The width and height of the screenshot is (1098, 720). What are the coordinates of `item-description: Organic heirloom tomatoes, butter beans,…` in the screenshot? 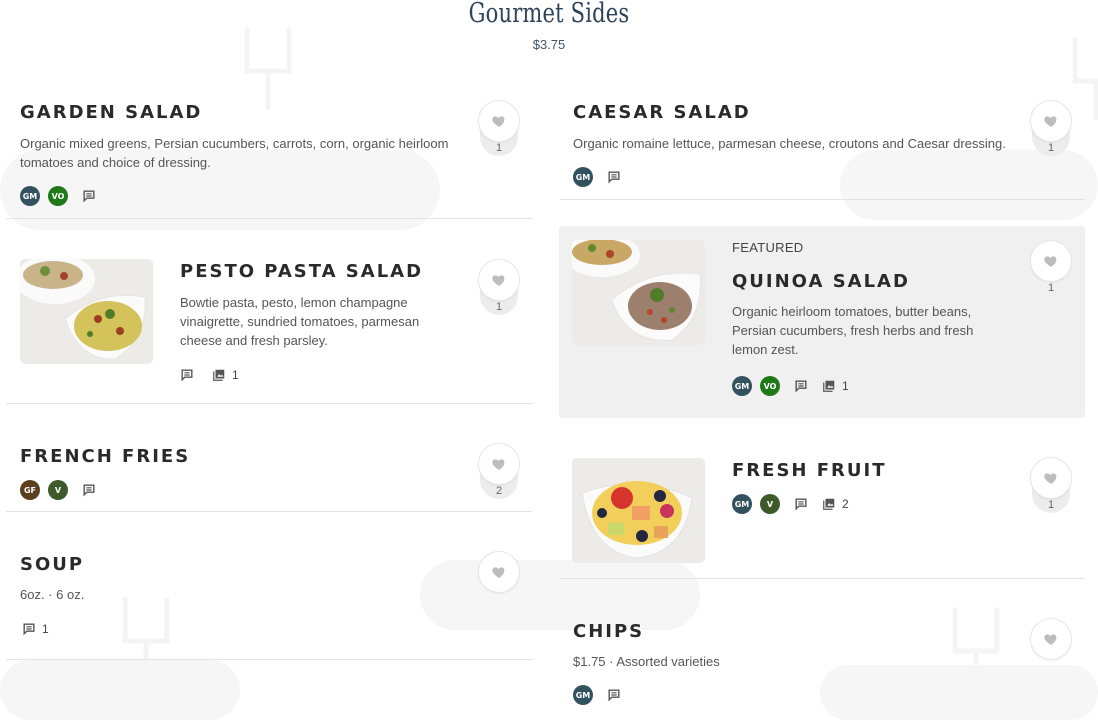 It's located at (853, 330).